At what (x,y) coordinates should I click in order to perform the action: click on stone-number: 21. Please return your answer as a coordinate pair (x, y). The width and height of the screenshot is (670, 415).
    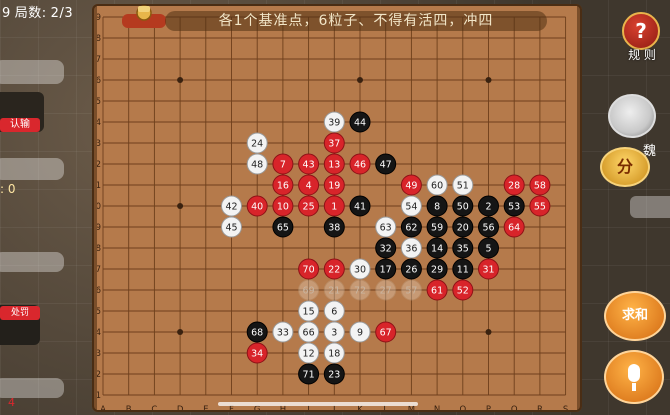
    Looking at the image, I should click on (334, 291).